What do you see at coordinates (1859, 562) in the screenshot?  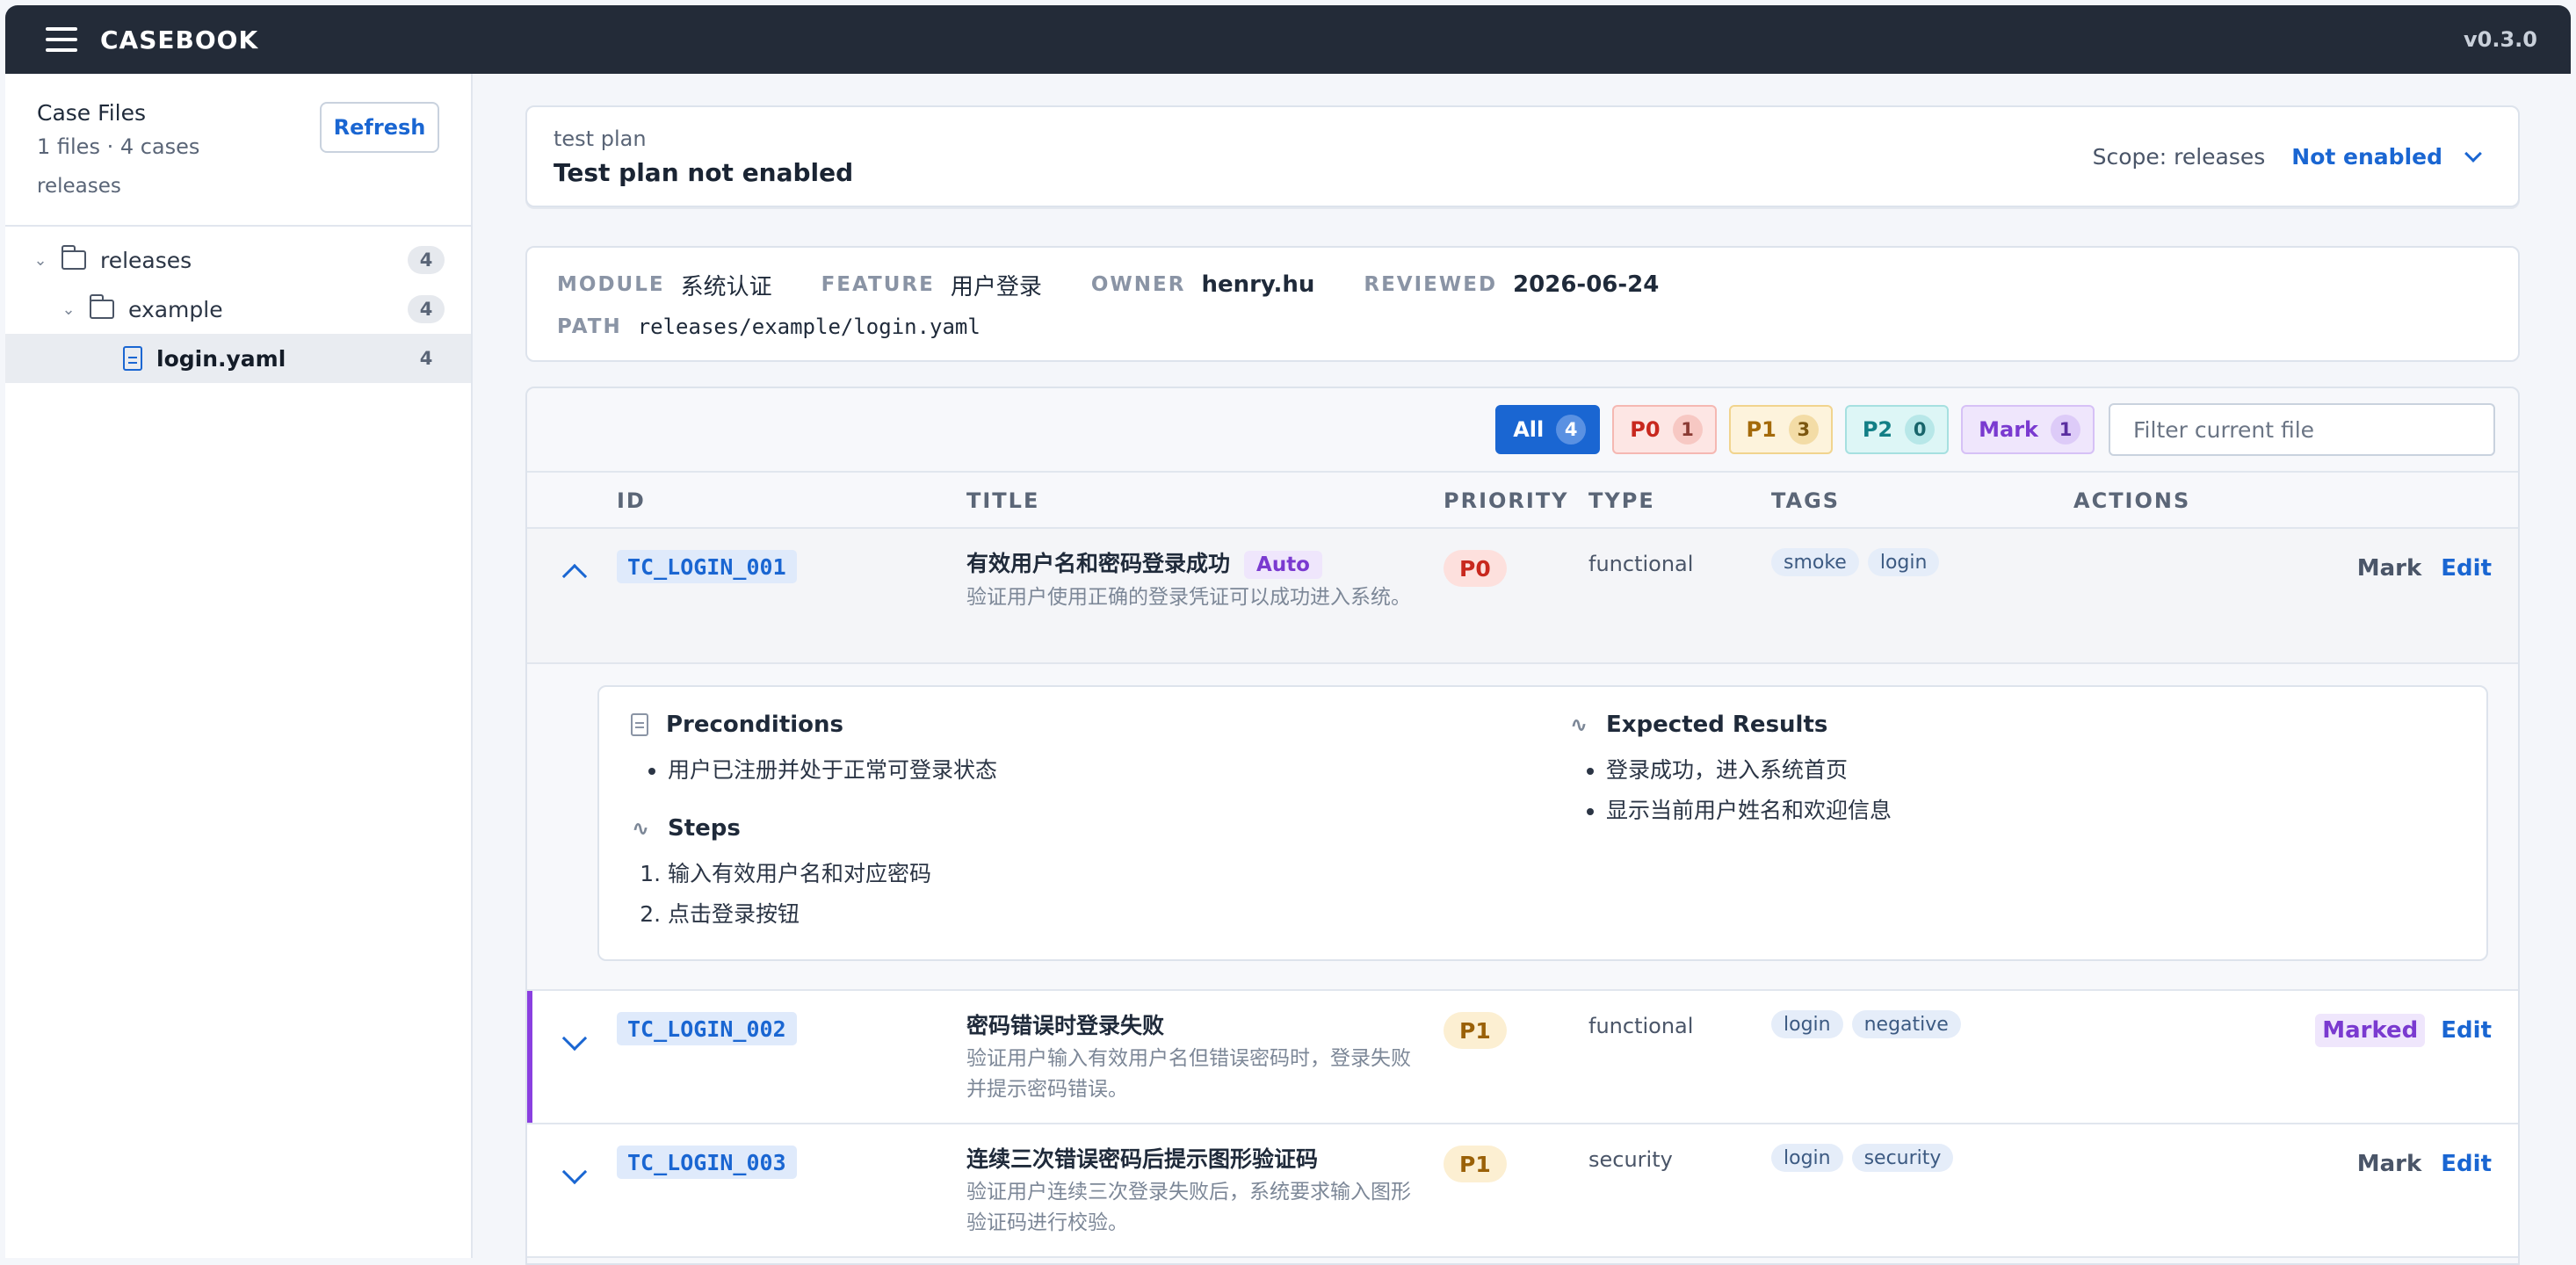 I see `tag-list: smoke login` at bounding box center [1859, 562].